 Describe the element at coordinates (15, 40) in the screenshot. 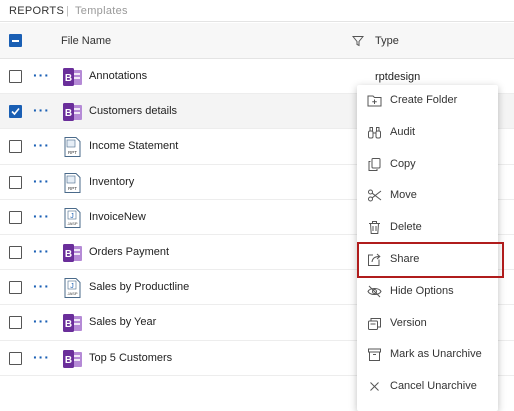

I see `select-all-checkbox` at that location.